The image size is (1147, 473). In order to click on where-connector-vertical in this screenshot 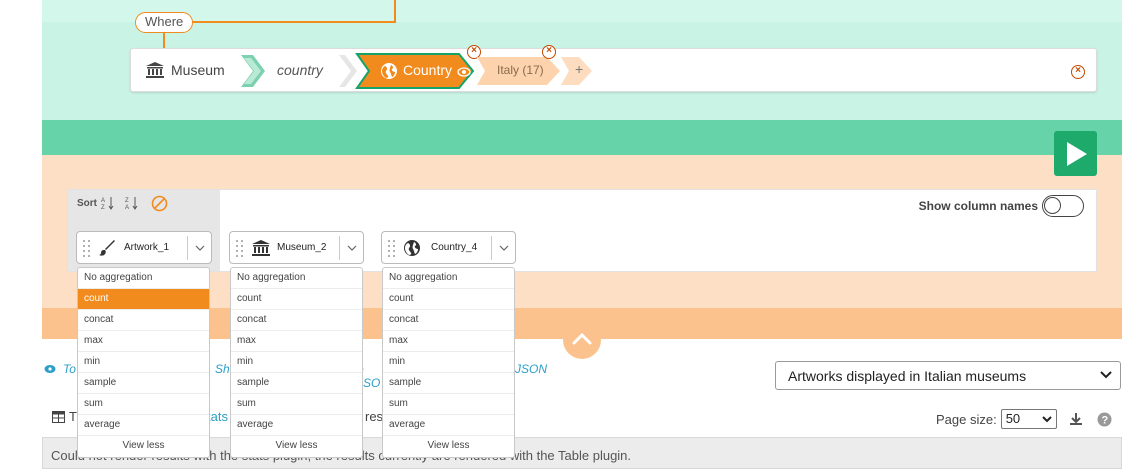, I will do `click(395, 11)`.